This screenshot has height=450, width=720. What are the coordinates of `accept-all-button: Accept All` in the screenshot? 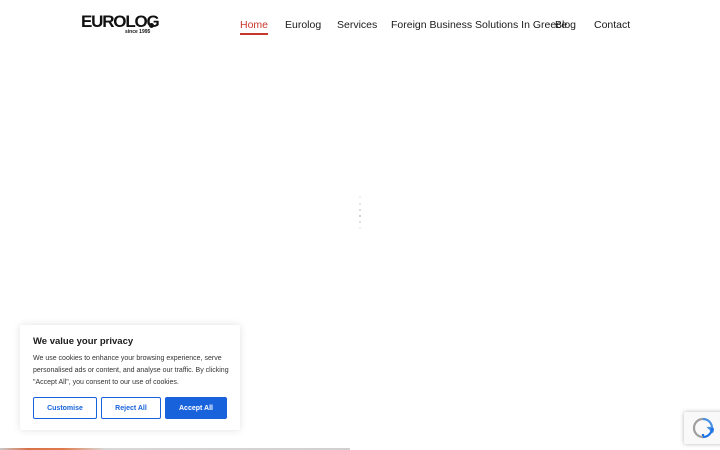 It's located at (196, 408).